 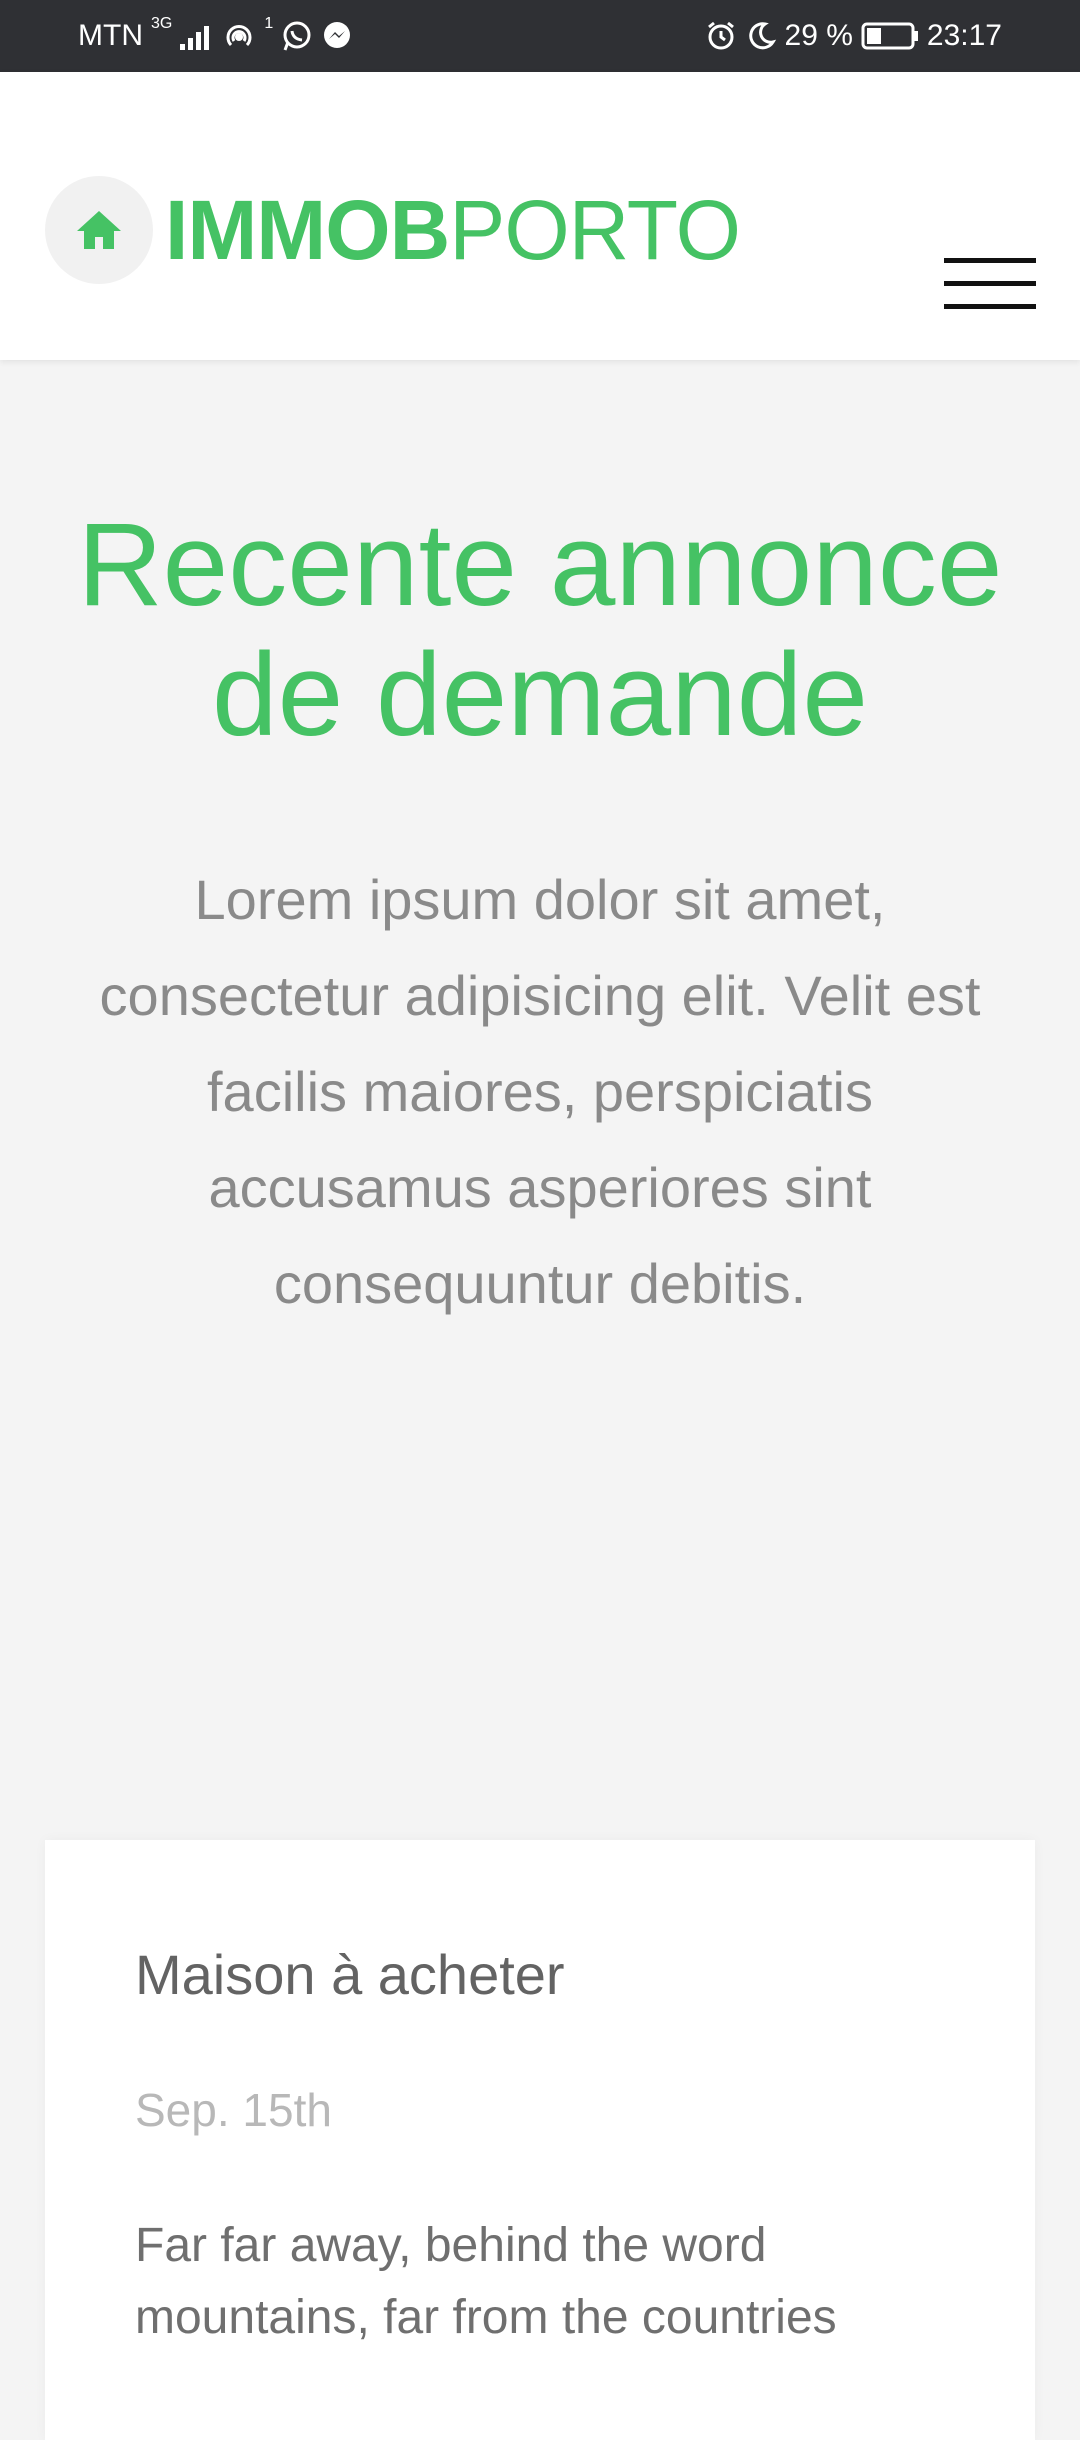 What do you see at coordinates (350, 1975) in the screenshot?
I see `card-title: Maison à acheter` at bounding box center [350, 1975].